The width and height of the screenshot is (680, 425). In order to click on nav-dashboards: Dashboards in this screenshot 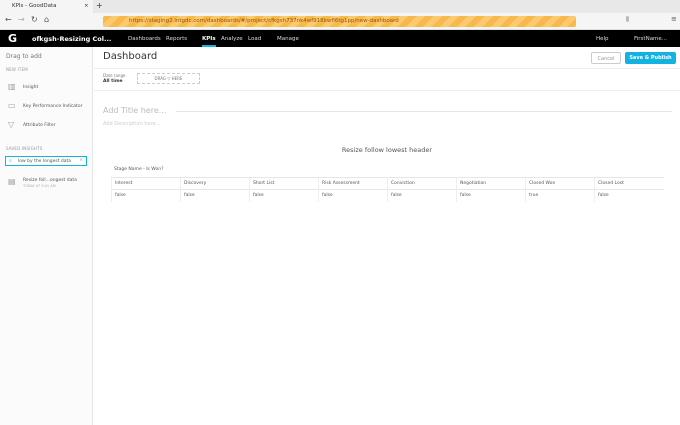, I will do `click(144, 39)`.